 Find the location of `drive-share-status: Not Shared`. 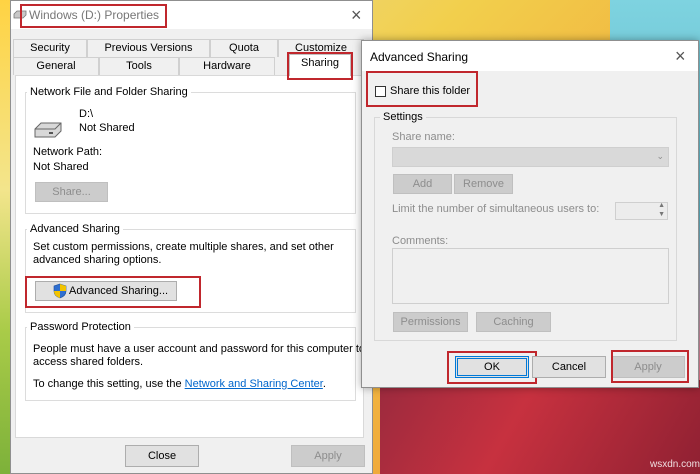

drive-share-status: Not Shared is located at coordinates (107, 128).